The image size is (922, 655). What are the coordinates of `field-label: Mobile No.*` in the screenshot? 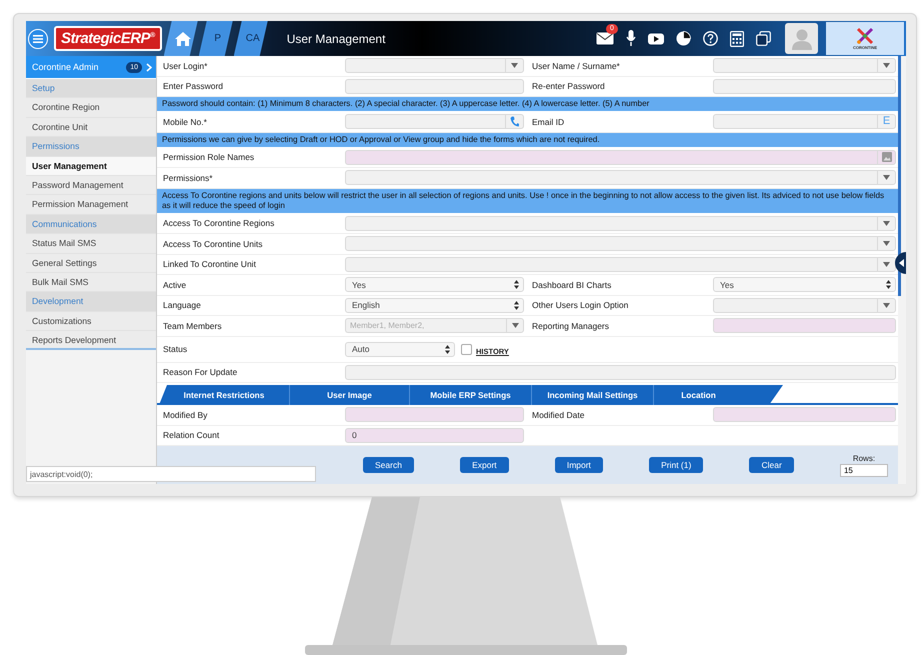 It's located at (185, 121).